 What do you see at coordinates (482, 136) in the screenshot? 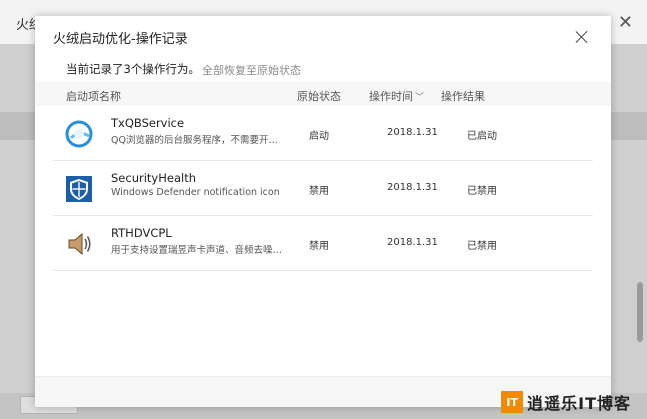
I see `operation-result: 已启动` at bounding box center [482, 136].